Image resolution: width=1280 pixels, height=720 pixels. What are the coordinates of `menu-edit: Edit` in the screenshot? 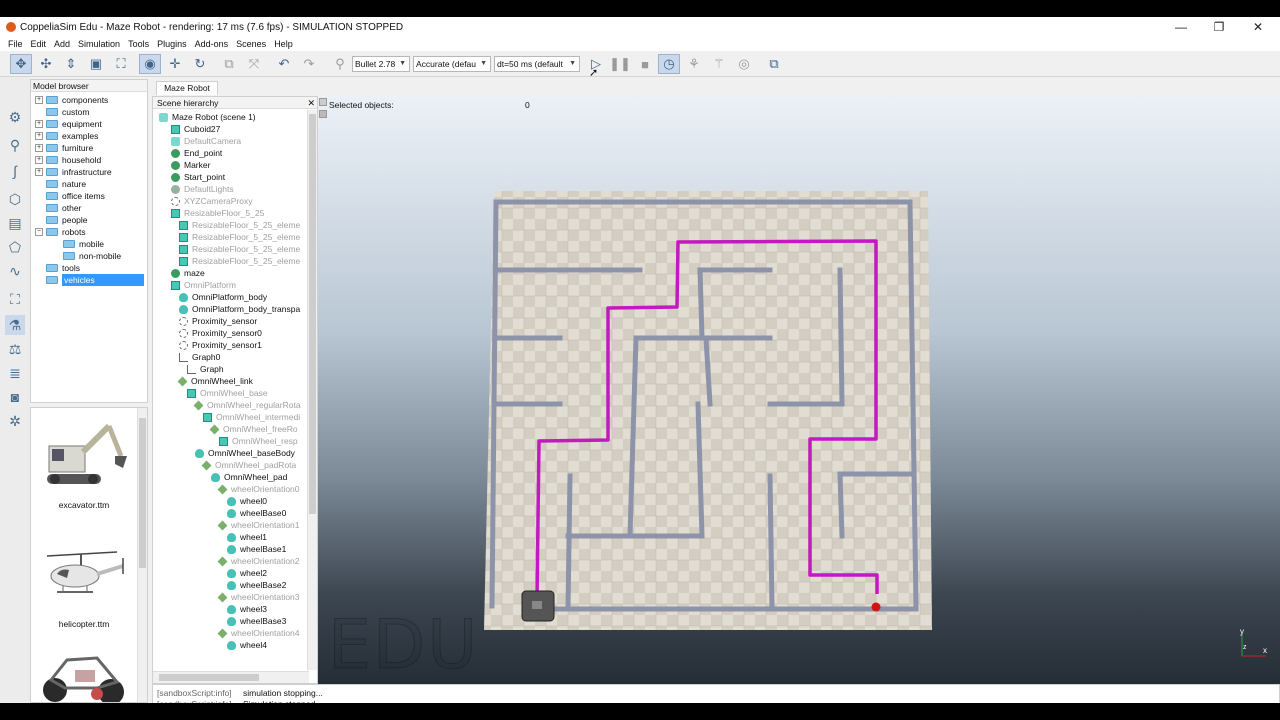 It's located at (39, 44).